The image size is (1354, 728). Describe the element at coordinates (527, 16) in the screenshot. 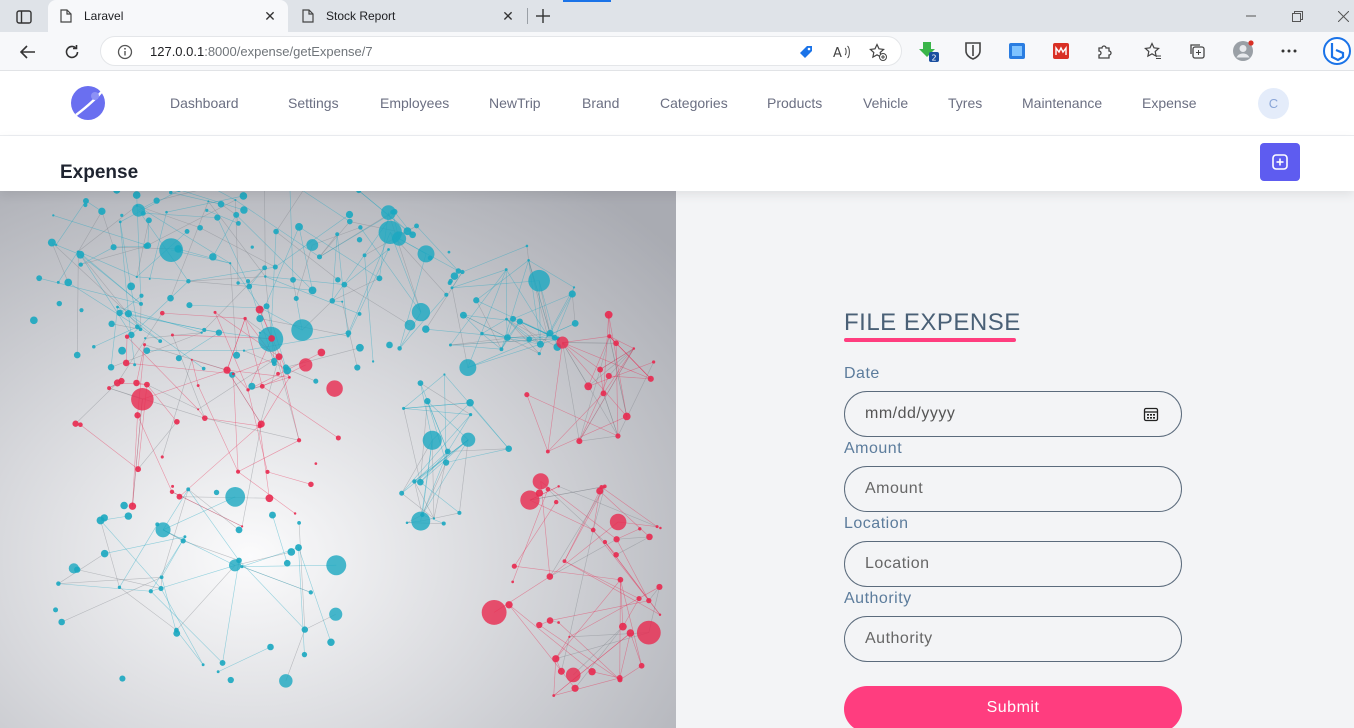

I see `tab-divider` at that location.